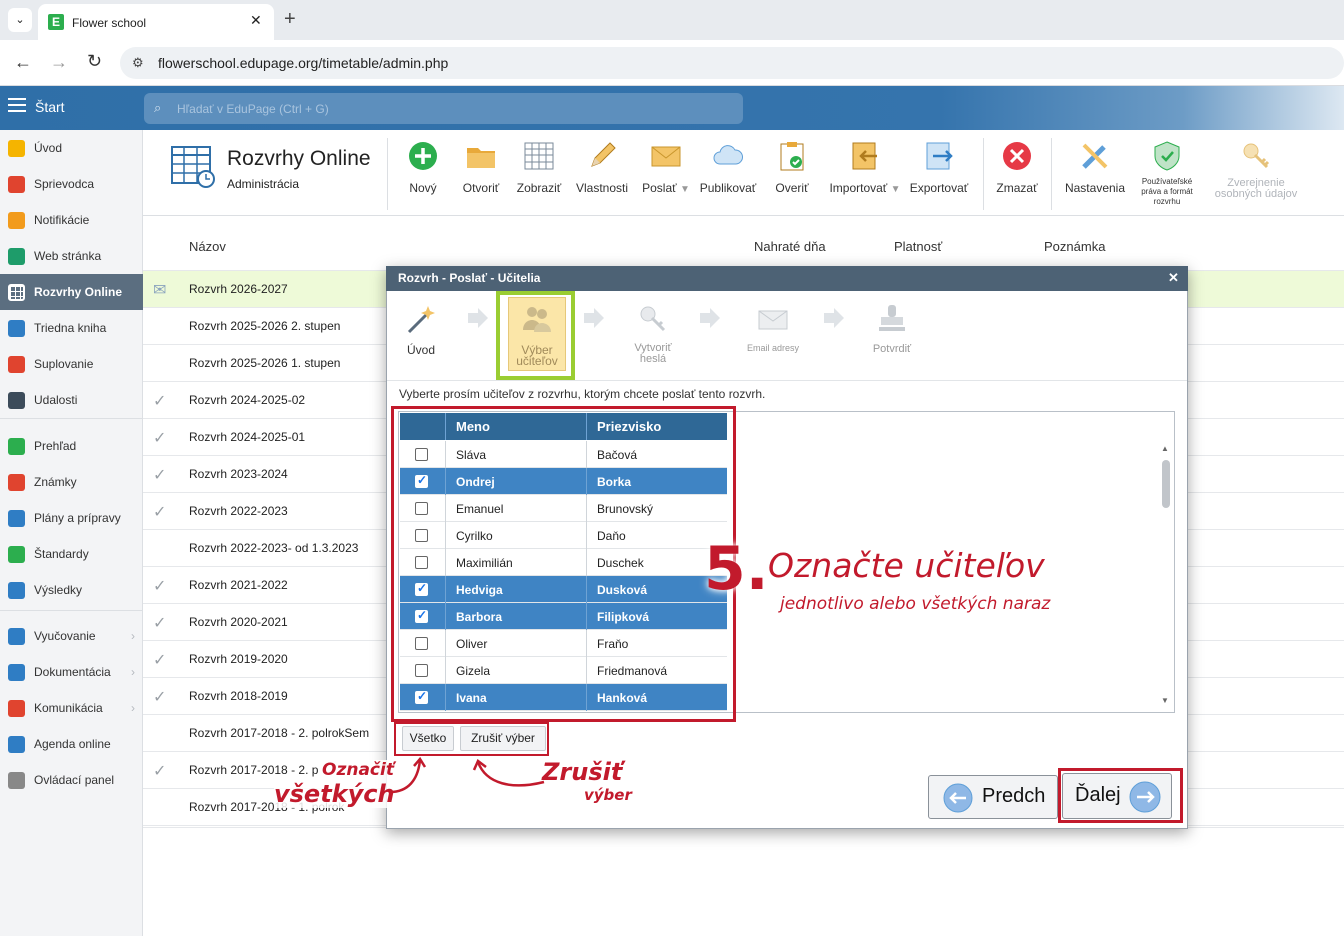 The height and width of the screenshot is (936, 1344). Describe the element at coordinates (65, 636) in the screenshot. I see `sidebar-item-label: Vyučovanie` at that location.